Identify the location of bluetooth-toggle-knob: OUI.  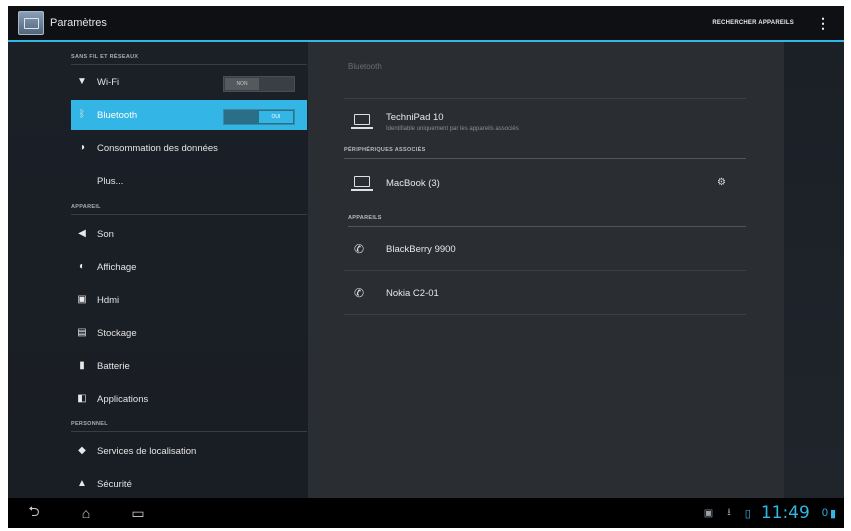
(276, 117).